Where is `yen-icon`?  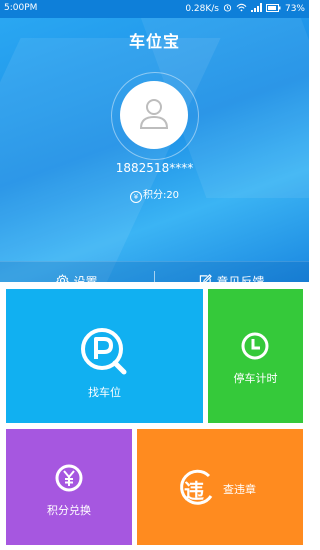 yen-icon is located at coordinates (69, 479).